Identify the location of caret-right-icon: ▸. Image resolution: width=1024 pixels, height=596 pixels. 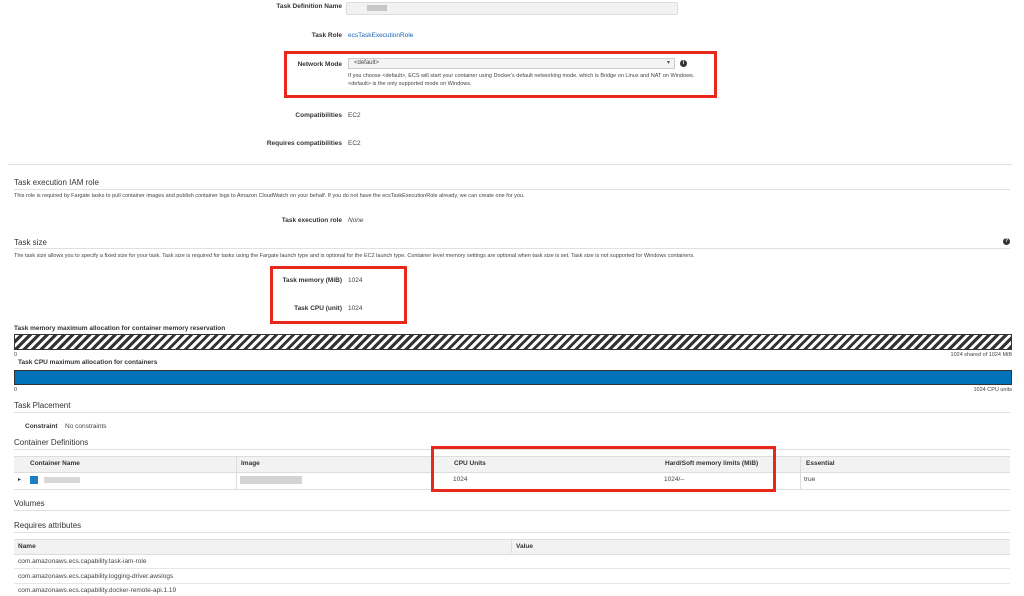
(19, 479).